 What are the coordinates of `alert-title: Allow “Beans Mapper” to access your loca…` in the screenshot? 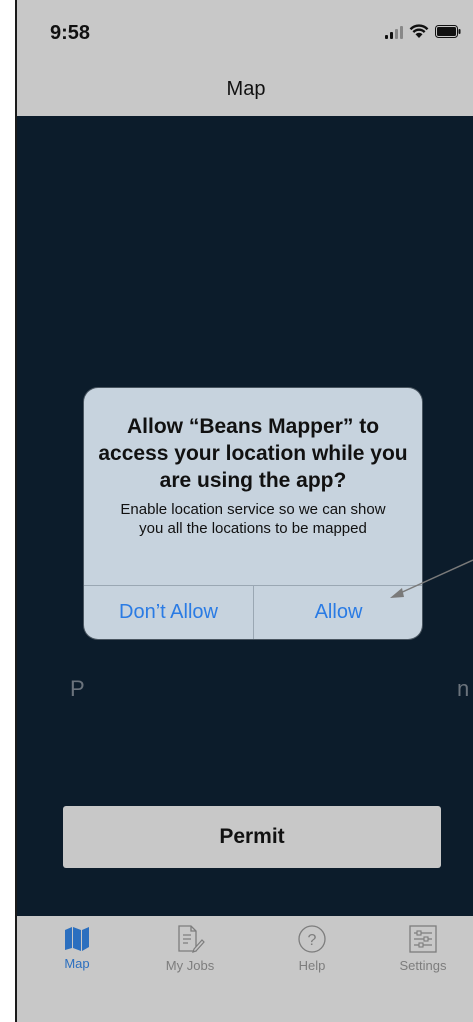 It's located at (253, 453).